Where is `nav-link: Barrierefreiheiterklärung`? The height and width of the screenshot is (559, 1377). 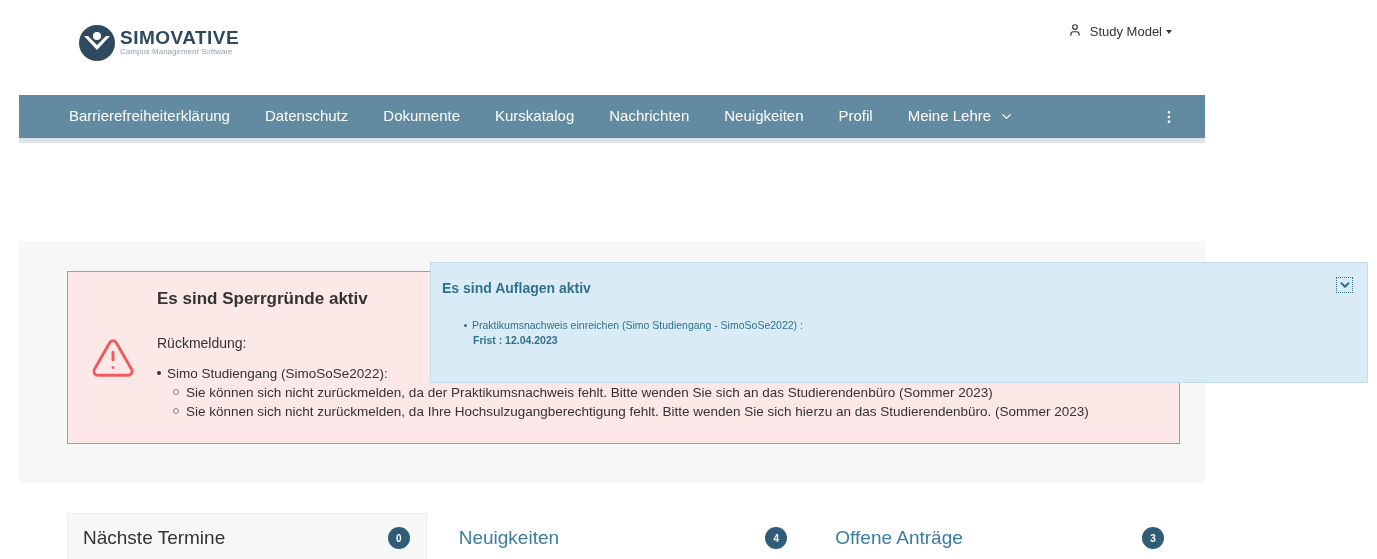
nav-link: Barrierefreiheiterklärung is located at coordinates (149, 116).